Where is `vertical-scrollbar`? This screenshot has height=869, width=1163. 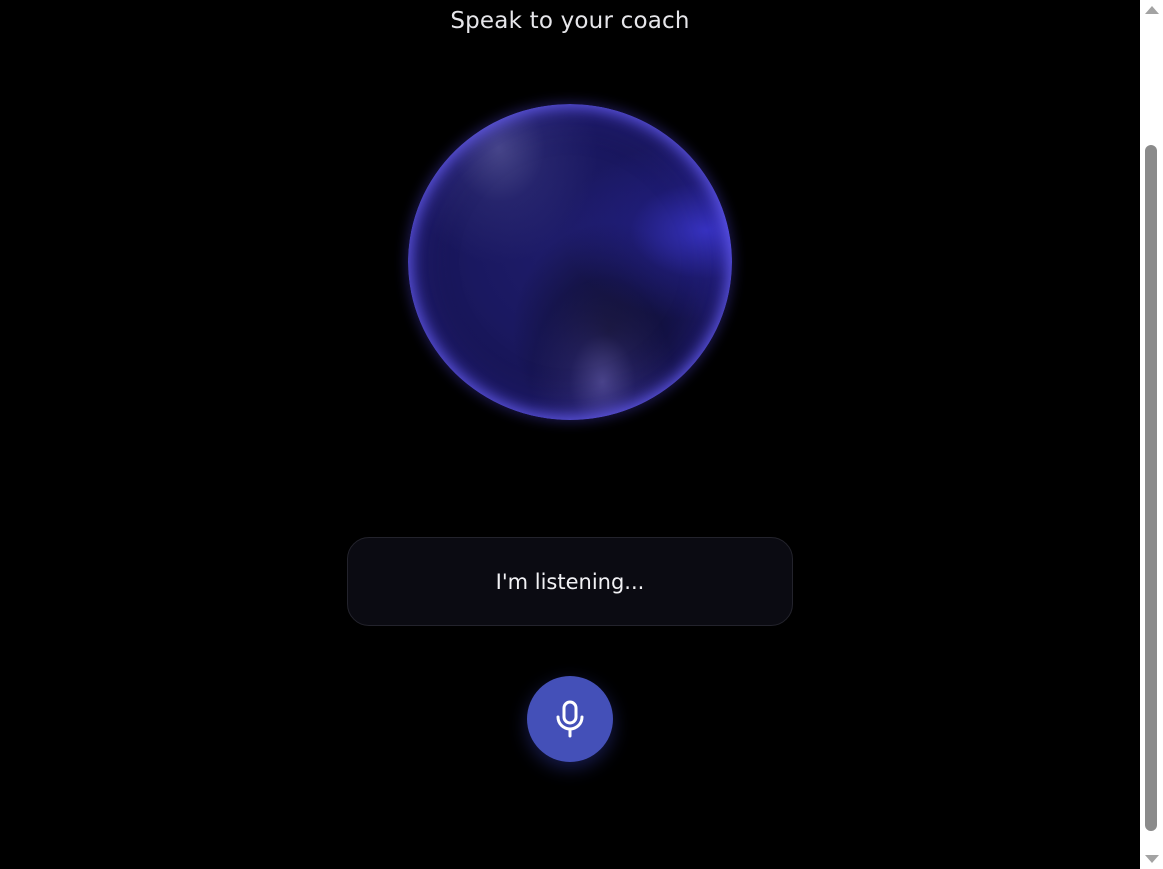
vertical-scrollbar is located at coordinates (1151, 434).